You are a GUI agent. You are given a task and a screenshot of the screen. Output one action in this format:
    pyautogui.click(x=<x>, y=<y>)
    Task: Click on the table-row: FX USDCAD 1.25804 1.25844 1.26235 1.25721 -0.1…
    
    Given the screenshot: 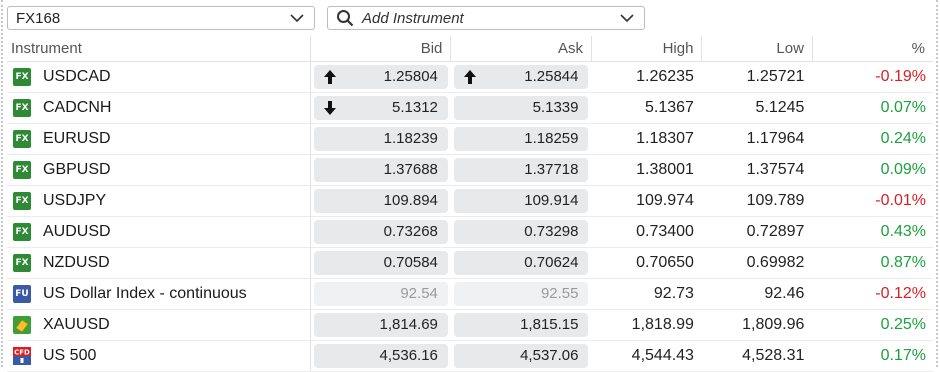 What is the action you would take?
    pyautogui.click(x=470, y=77)
    